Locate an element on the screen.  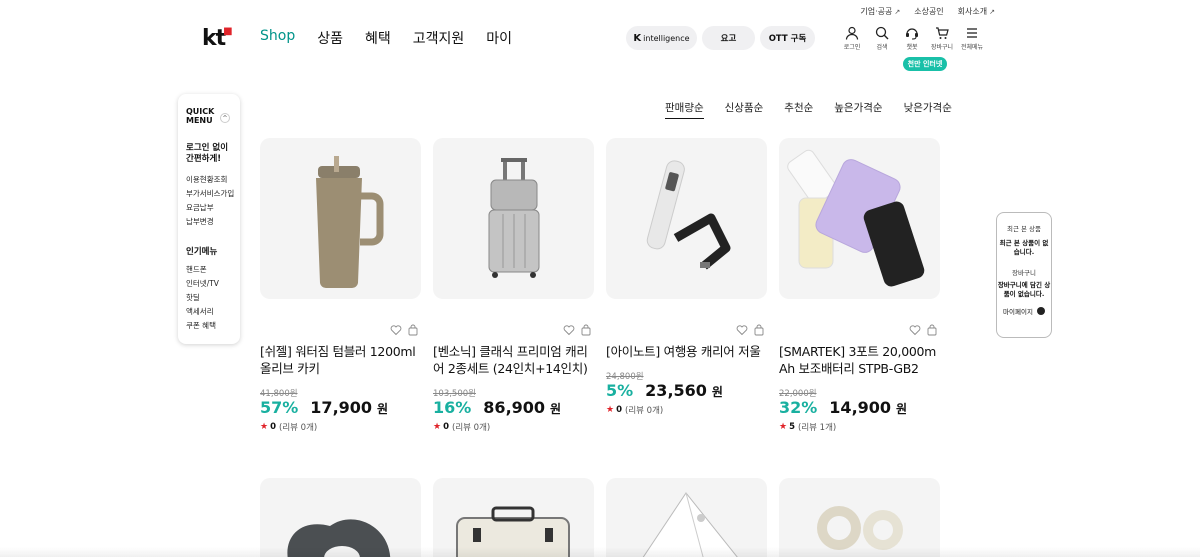
cart-empty: 장바구니에 담긴 상품이 없습니다. is located at coordinates (1024, 289).